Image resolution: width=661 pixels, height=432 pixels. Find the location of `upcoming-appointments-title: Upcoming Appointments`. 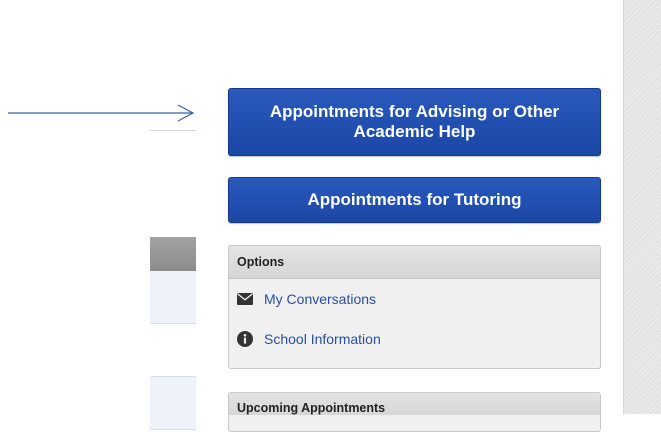

upcoming-appointments-title: Upcoming Appointments is located at coordinates (414, 404).